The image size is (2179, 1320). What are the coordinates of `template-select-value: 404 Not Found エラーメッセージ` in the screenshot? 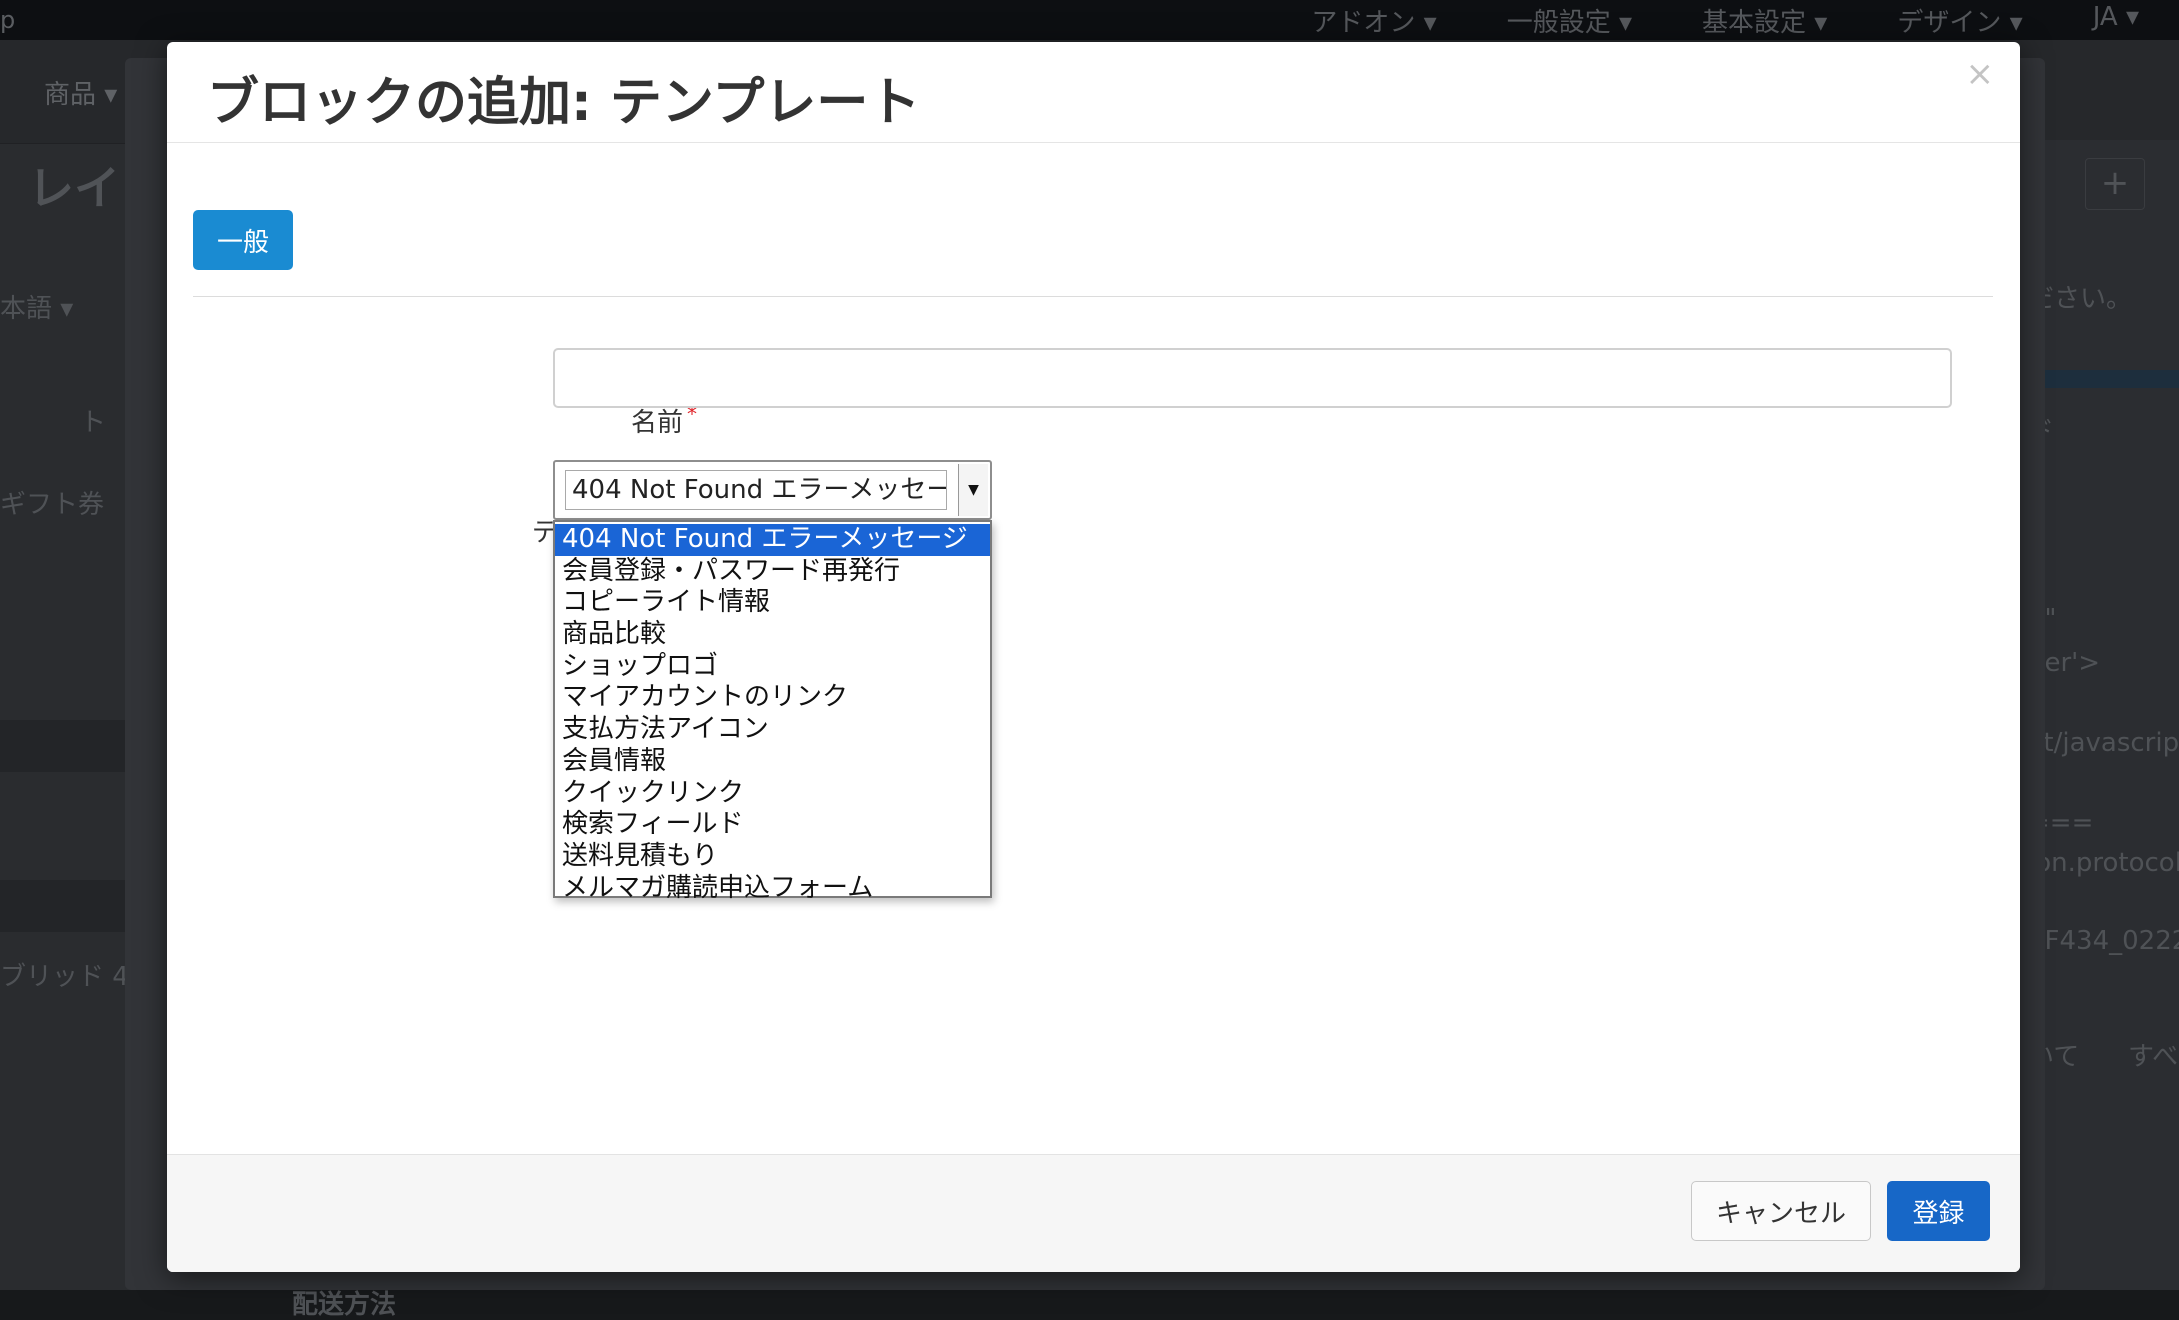 It's located at (756, 490).